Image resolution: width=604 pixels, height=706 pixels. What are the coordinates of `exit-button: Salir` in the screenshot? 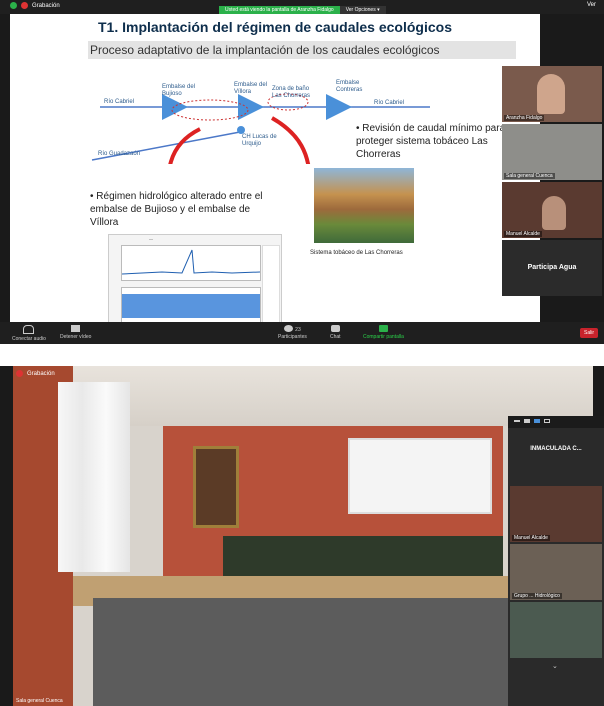 It's located at (589, 333).